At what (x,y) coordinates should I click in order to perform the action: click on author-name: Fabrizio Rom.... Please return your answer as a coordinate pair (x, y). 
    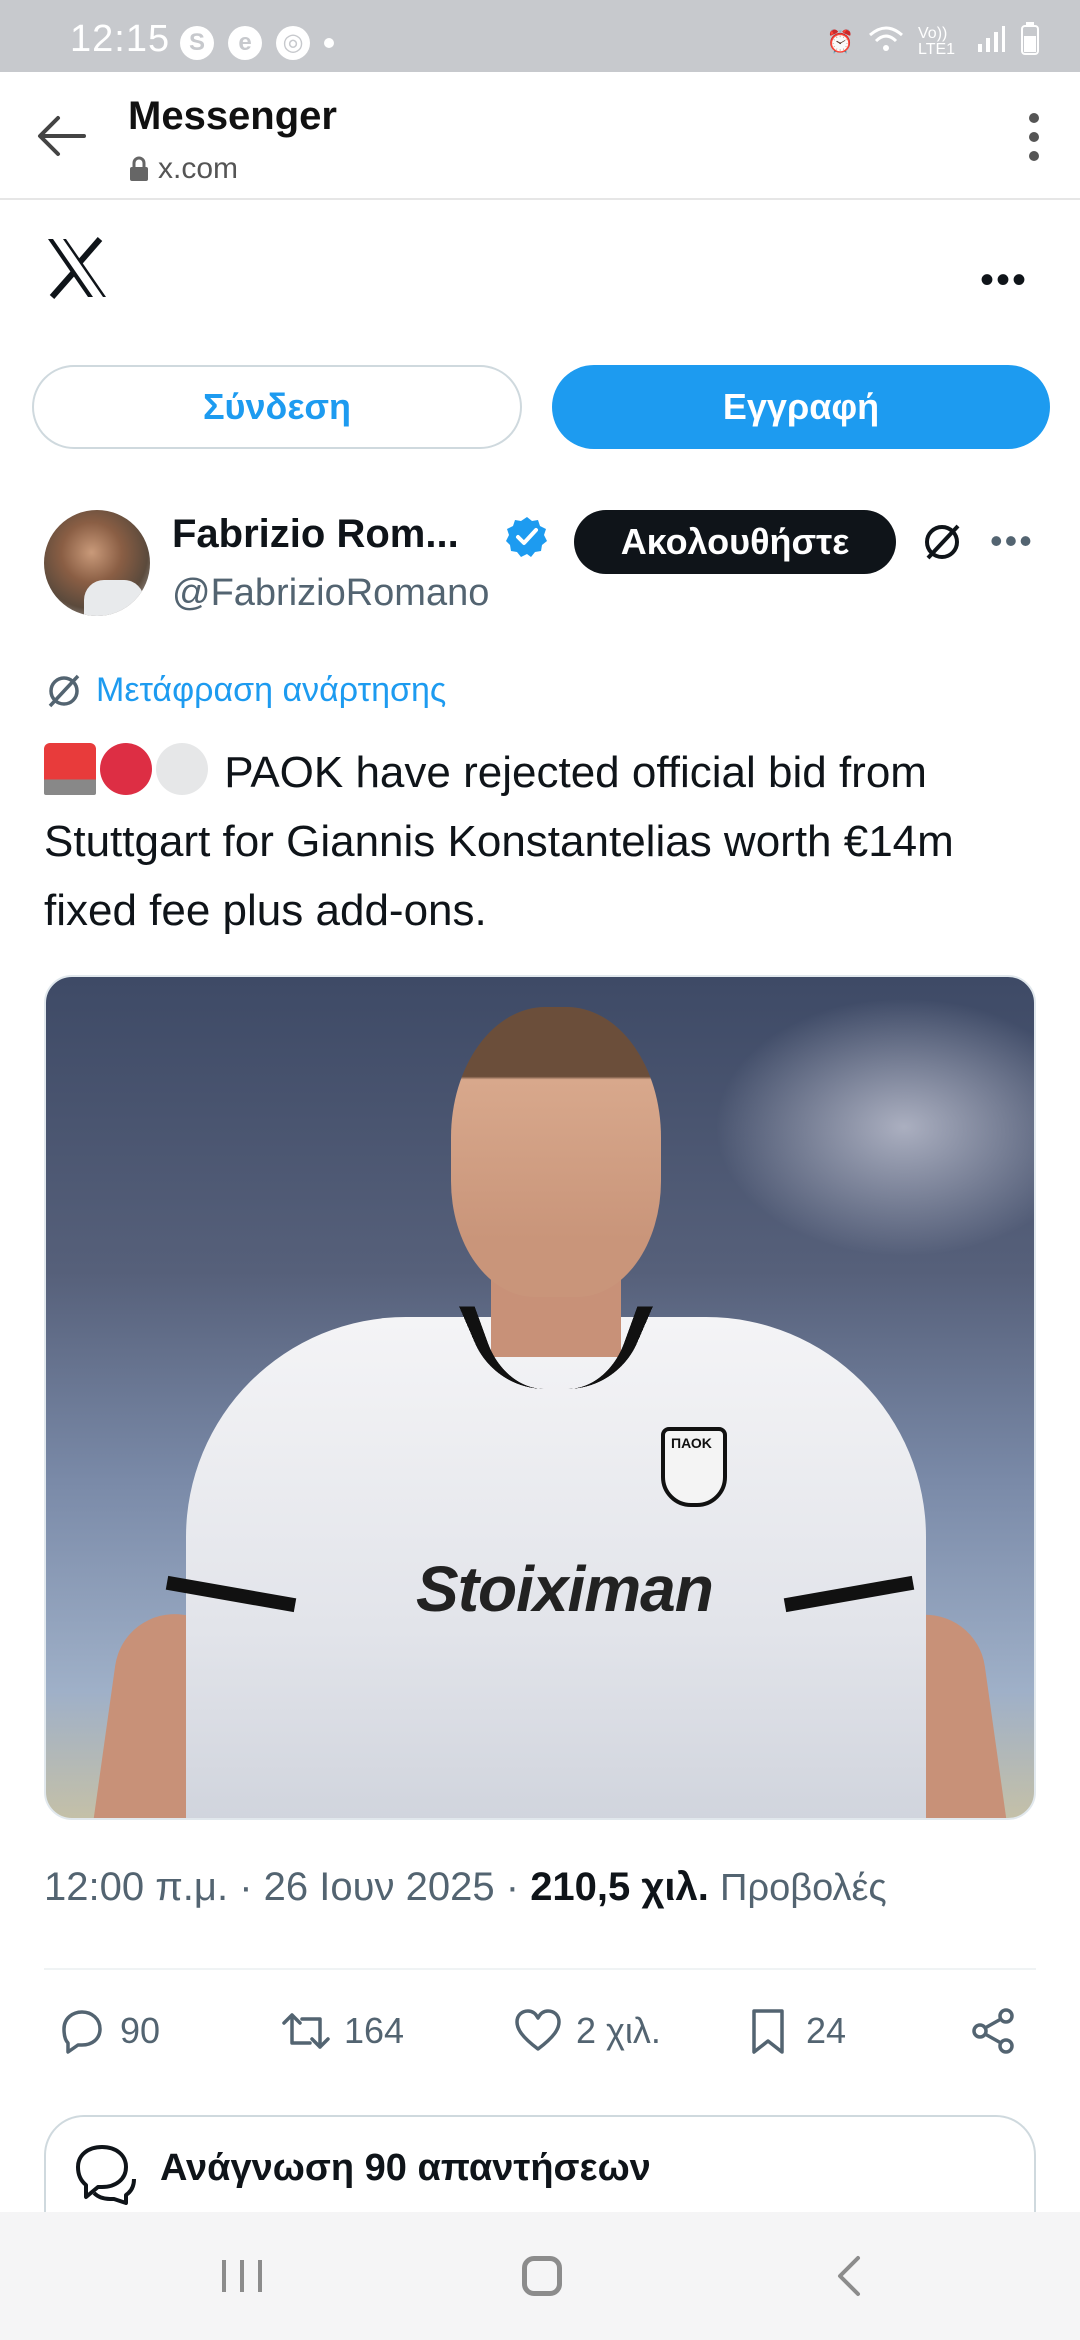
    Looking at the image, I should click on (315, 534).